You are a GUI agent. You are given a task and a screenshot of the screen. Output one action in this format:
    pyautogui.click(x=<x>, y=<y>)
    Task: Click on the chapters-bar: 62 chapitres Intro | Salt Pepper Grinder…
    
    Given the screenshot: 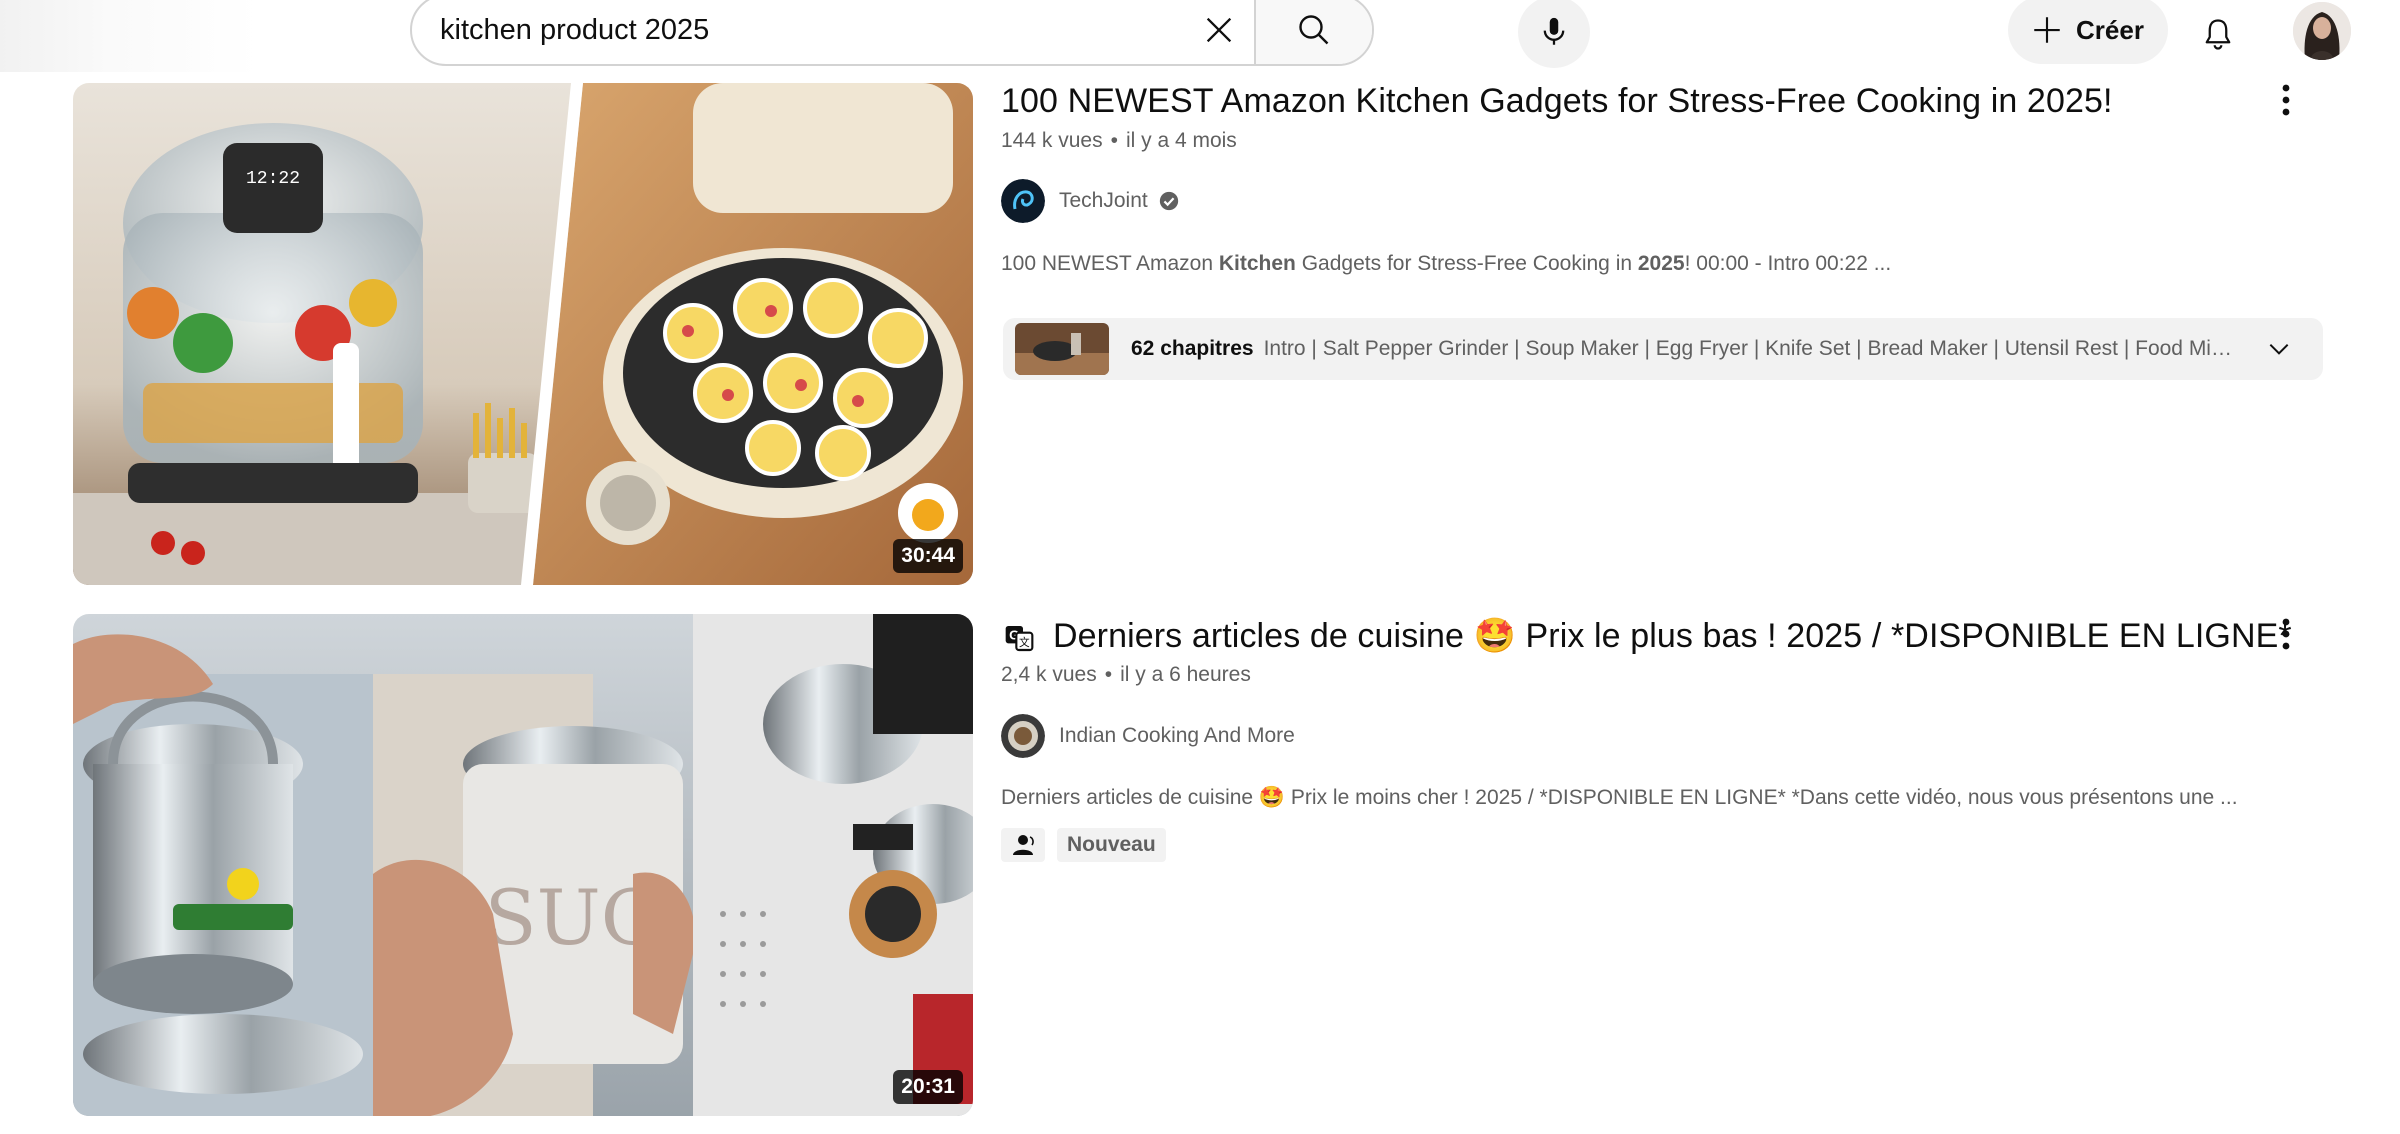 What is the action you would take?
    pyautogui.click(x=1663, y=349)
    